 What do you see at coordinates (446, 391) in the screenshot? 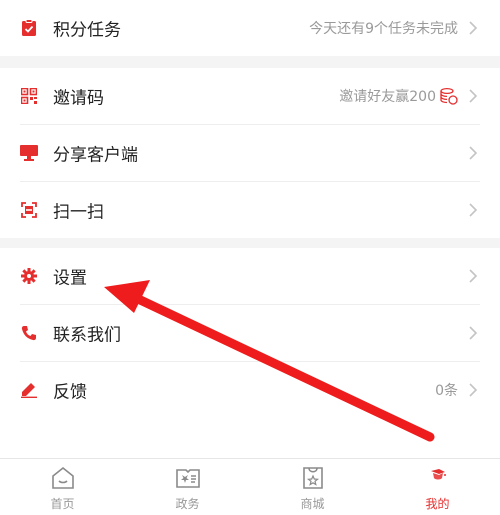
I see `feedback-count-text: 0条` at bounding box center [446, 391].